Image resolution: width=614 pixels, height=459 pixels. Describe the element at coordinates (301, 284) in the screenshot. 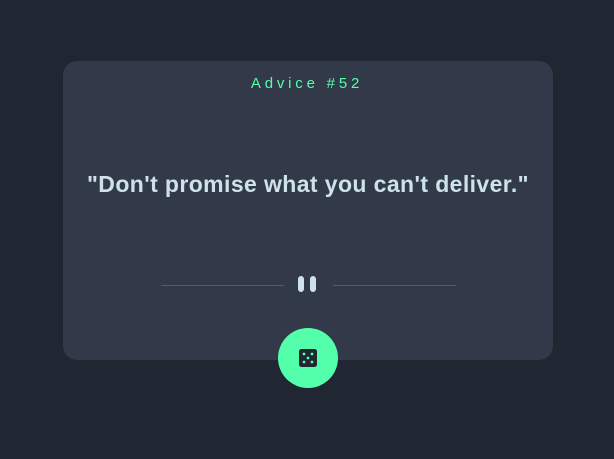

I see `pause-bar-left` at that location.